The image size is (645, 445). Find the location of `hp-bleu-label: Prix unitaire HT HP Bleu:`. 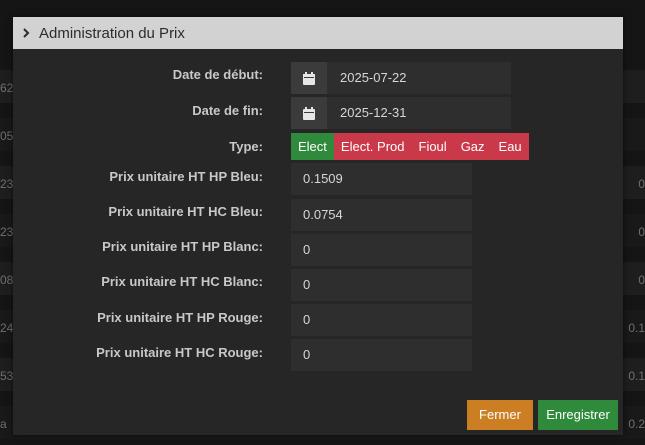

hp-bleu-label: Prix unitaire HT HP Bleu: is located at coordinates (186, 176).